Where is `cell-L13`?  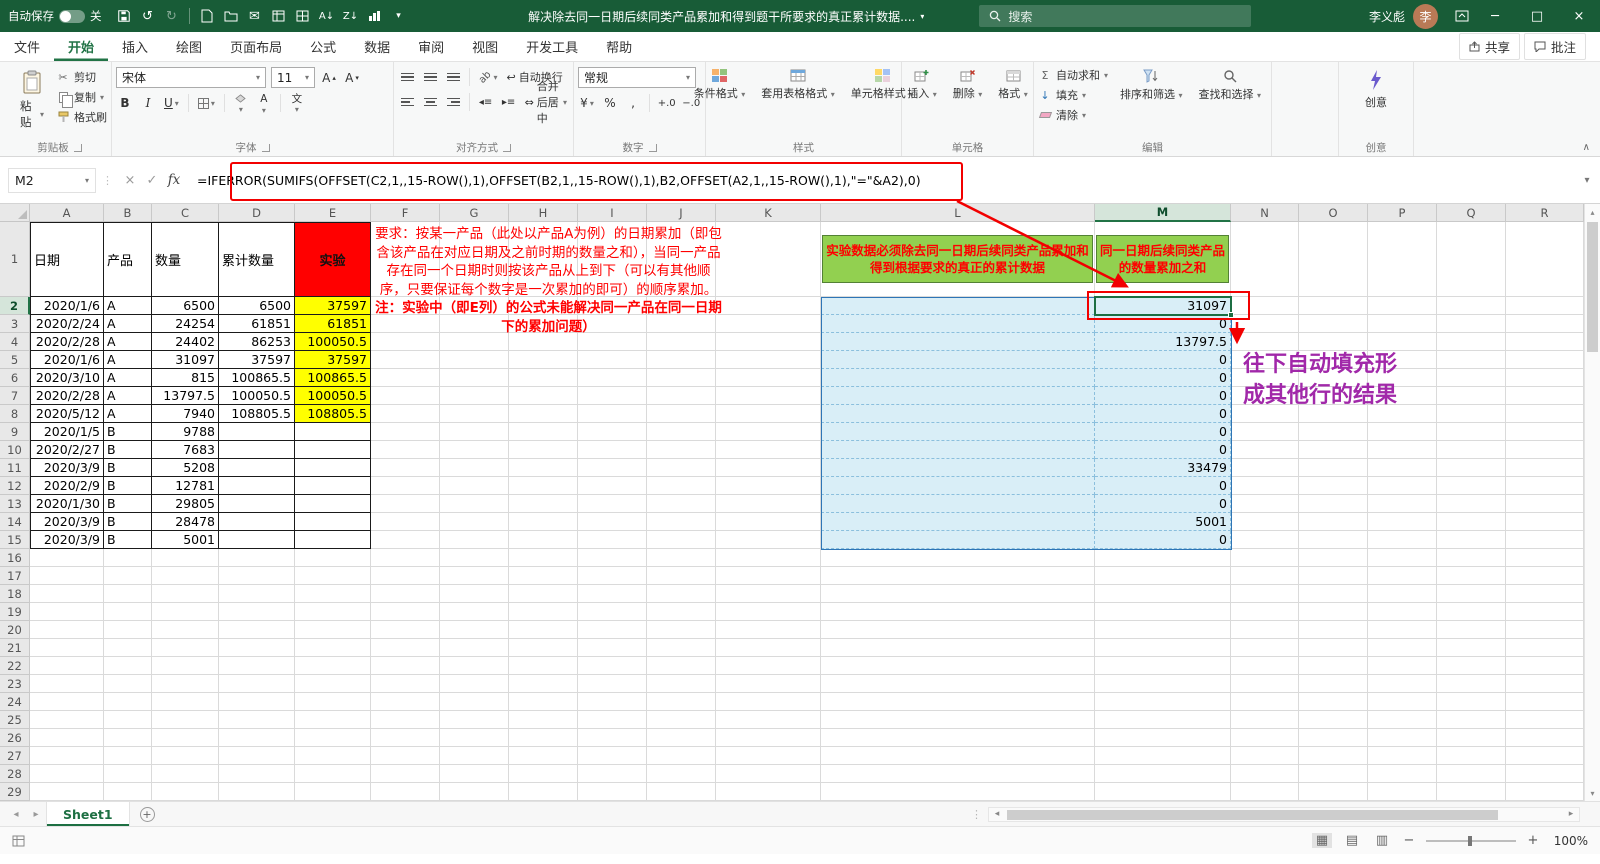 cell-L13 is located at coordinates (958, 504).